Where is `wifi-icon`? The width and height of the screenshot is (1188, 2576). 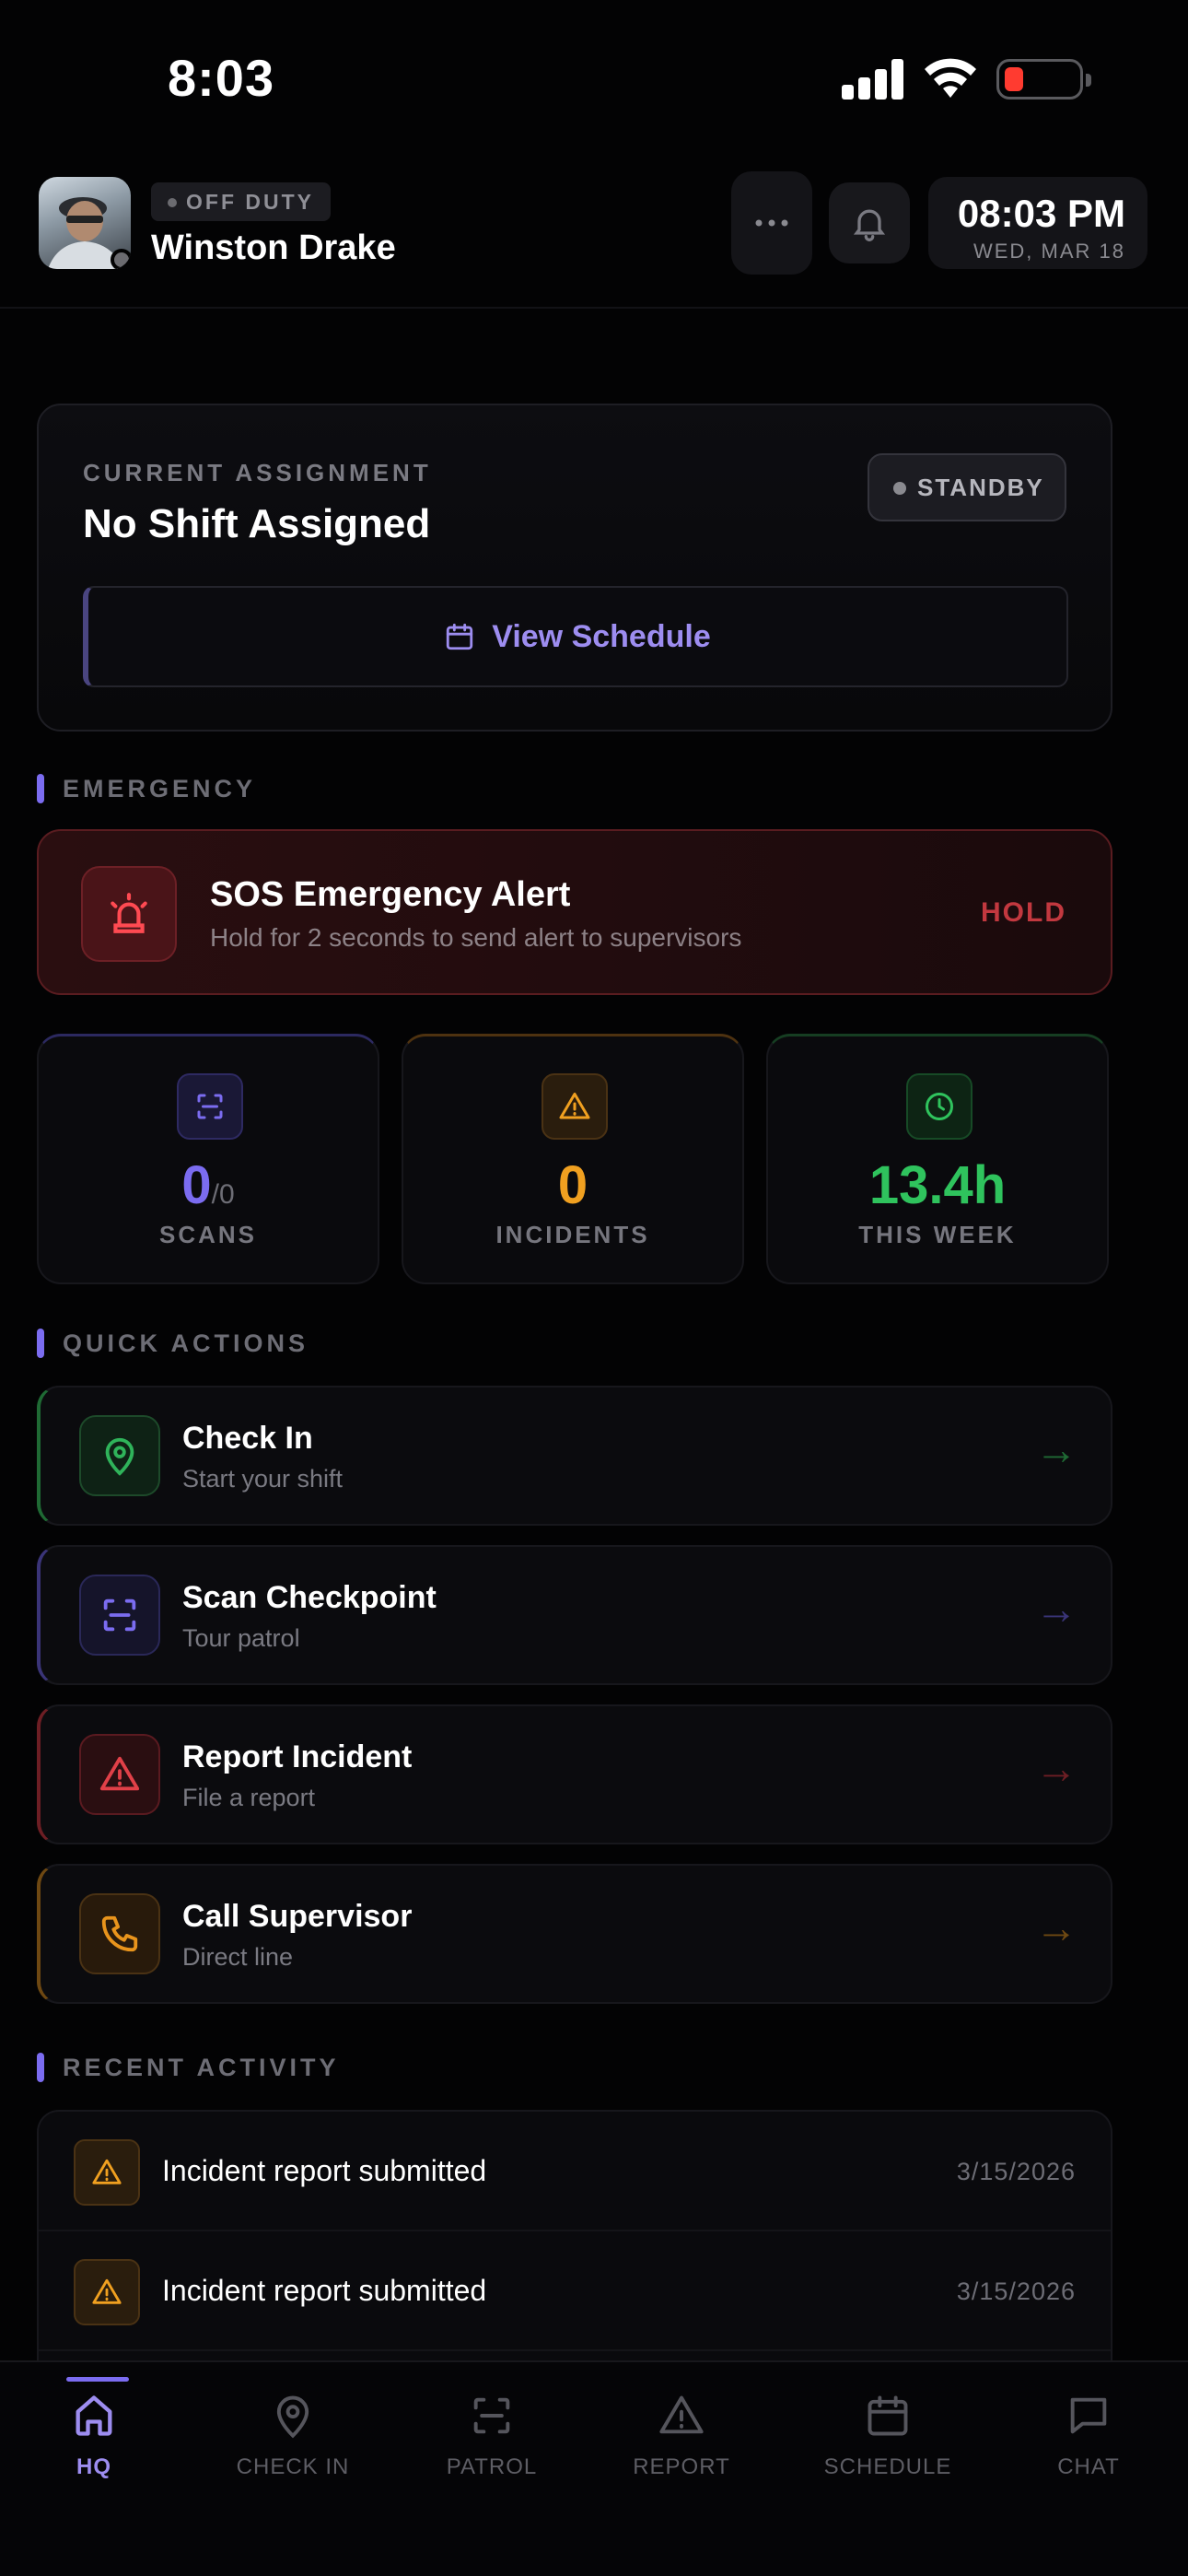 wifi-icon is located at coordinates (951, 78).